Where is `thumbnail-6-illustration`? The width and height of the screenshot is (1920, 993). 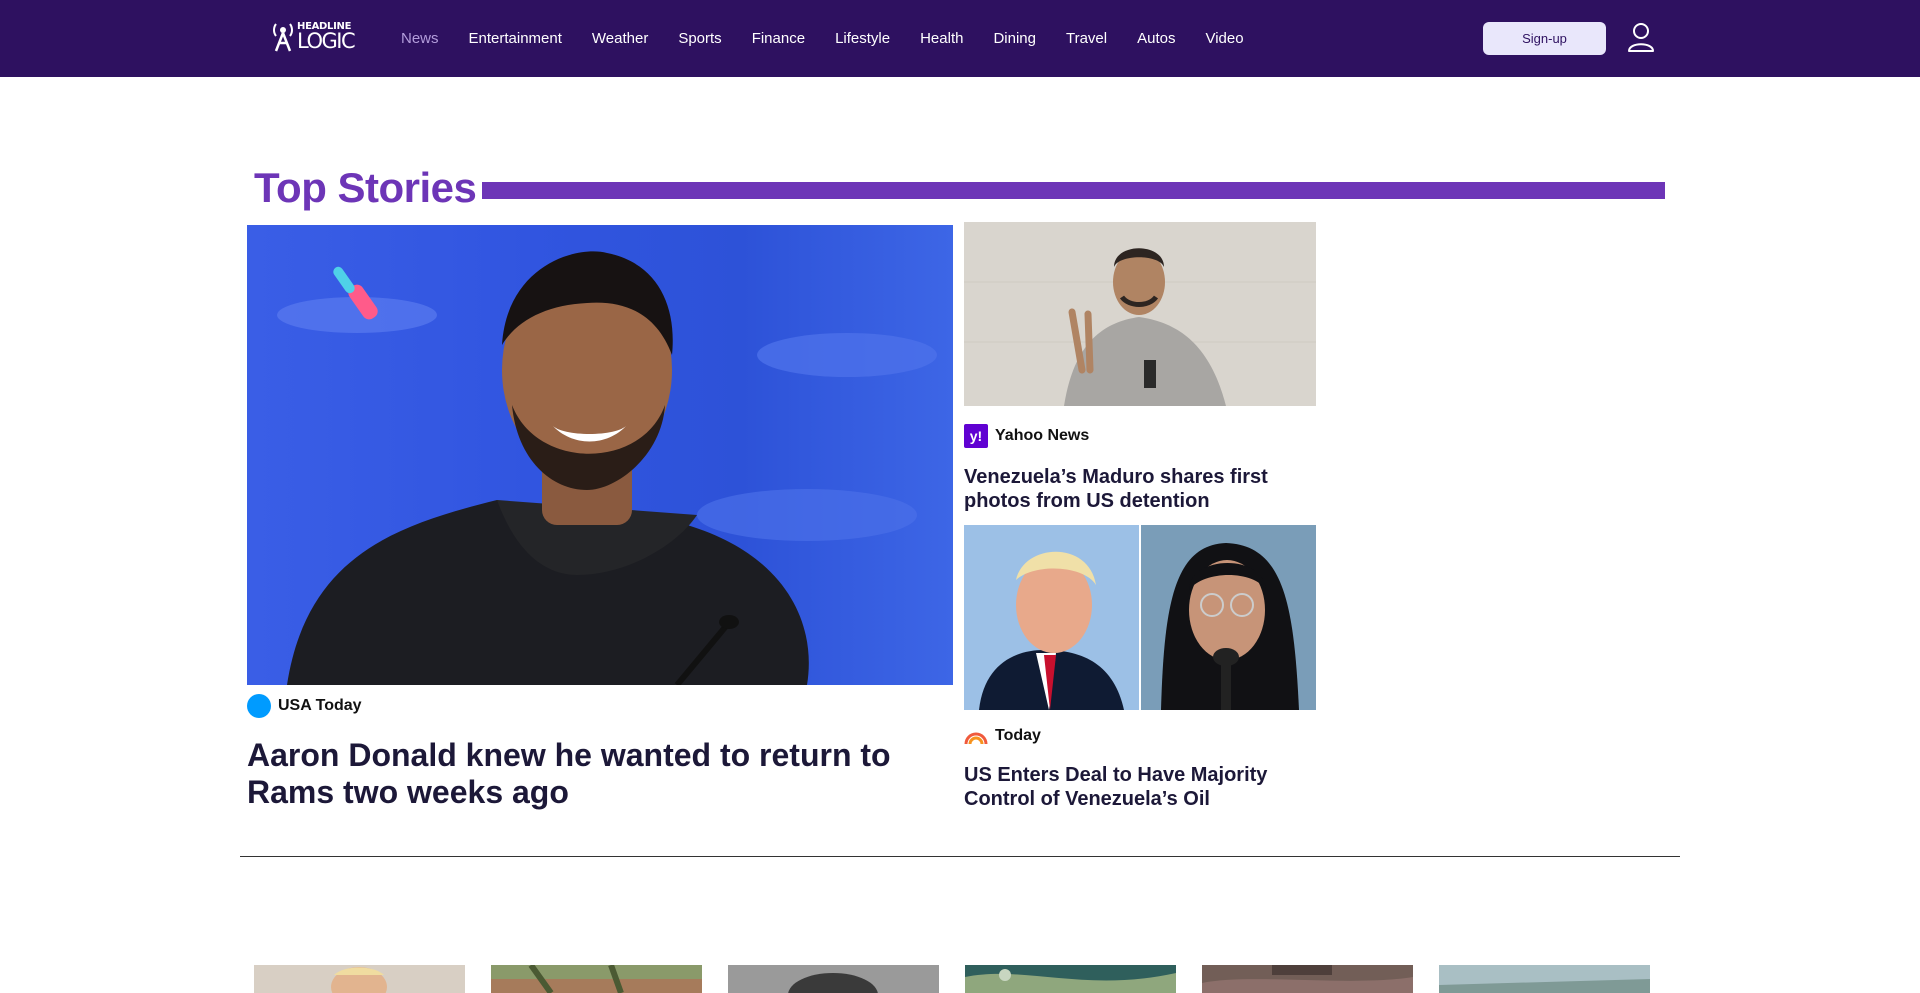 thumbnail-6-illustration is located at coordinates (1544, 979).